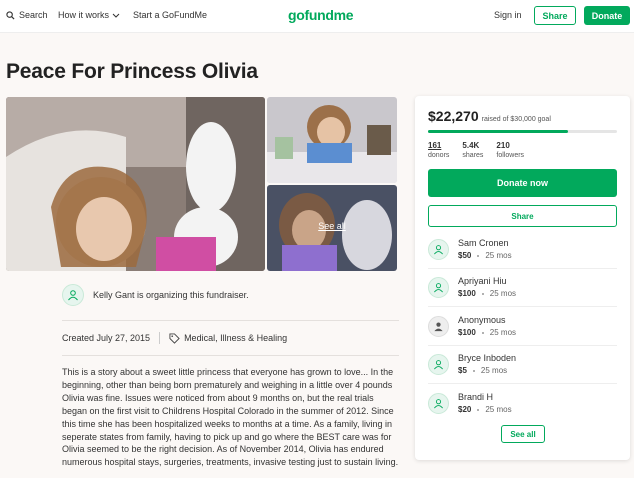 The image size is (634, 478). I want to click on search-link: Search, so click(27, 15).